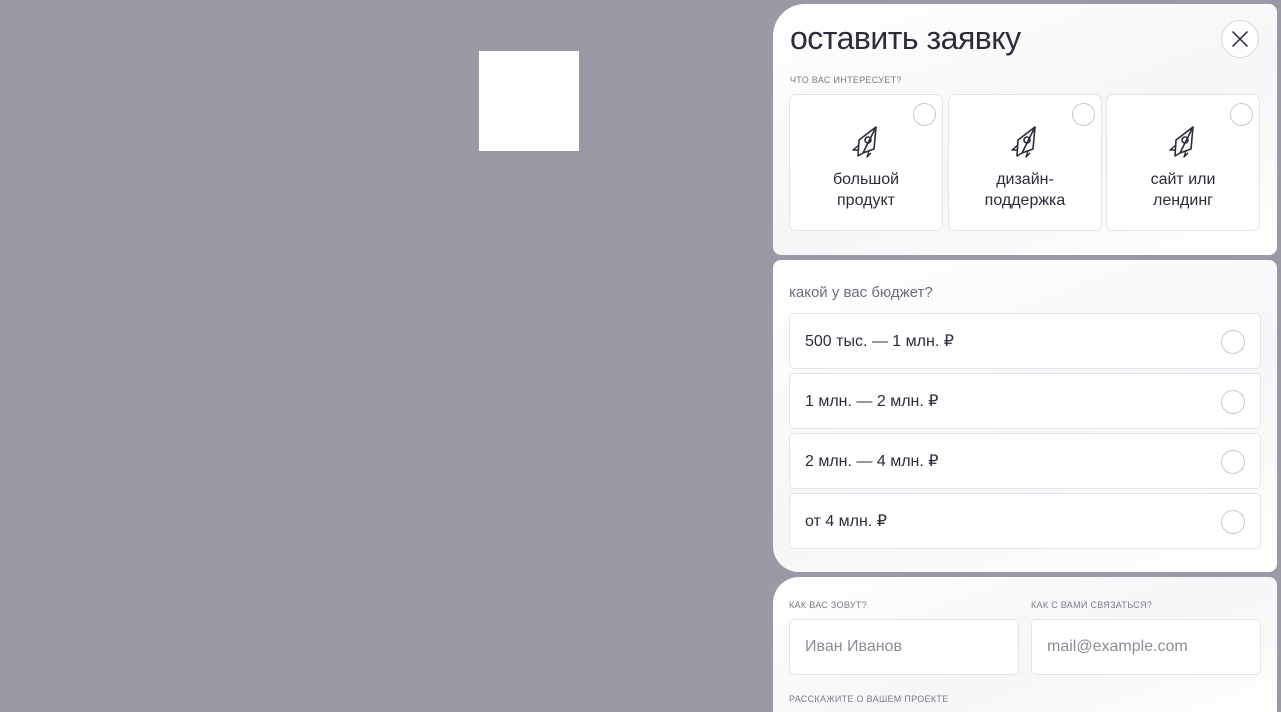 This screenshot has width=1281, height=712. What do you see at coordinates (872, 461) in the screenshot?
I see `budget-option-label: 2 млн. — 4 млн. ₽` at bounding box center [872, 461].